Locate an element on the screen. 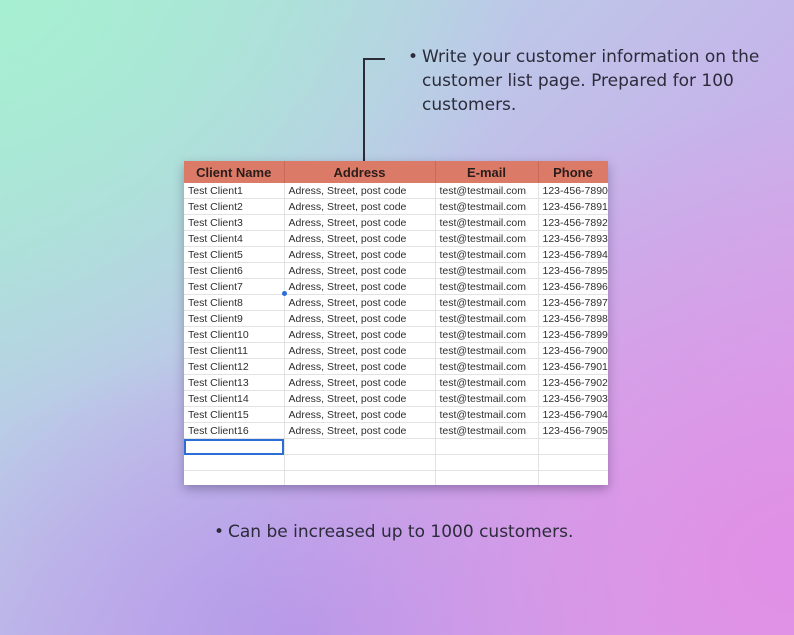 The width and height of the screenshot is (794, 635). phone-cell: 123-456-7898 is located at coordinates (573, 318).